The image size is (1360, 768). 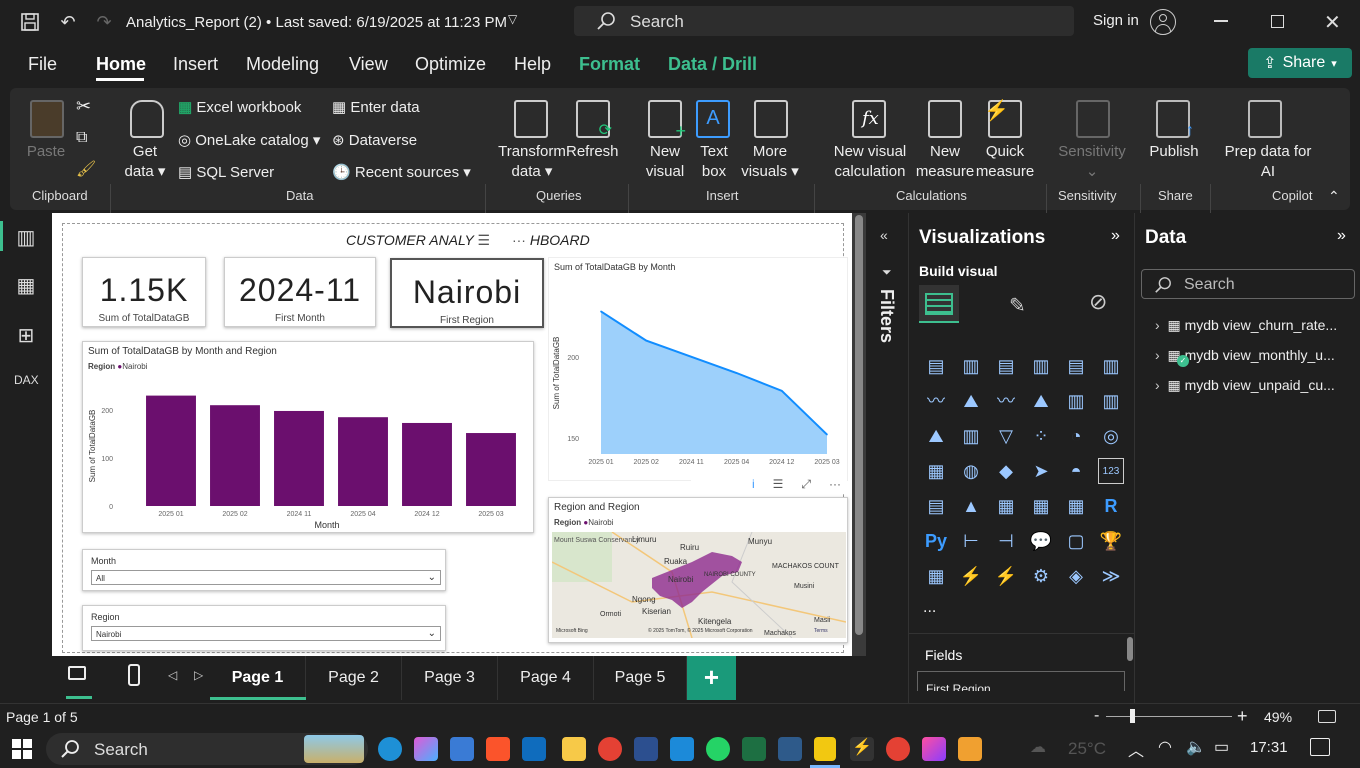 What do you see at coordinates (1005, 162) in the screenshot?
I see `quick-measure-button: Quick measure` at bounding box center [1005, 162].